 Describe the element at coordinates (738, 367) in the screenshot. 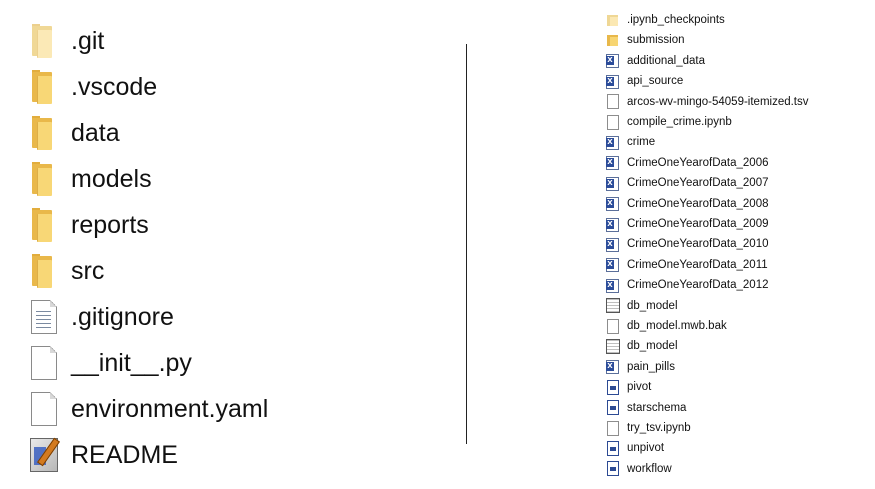

I see `file-list-item: pain_pills` at that location.